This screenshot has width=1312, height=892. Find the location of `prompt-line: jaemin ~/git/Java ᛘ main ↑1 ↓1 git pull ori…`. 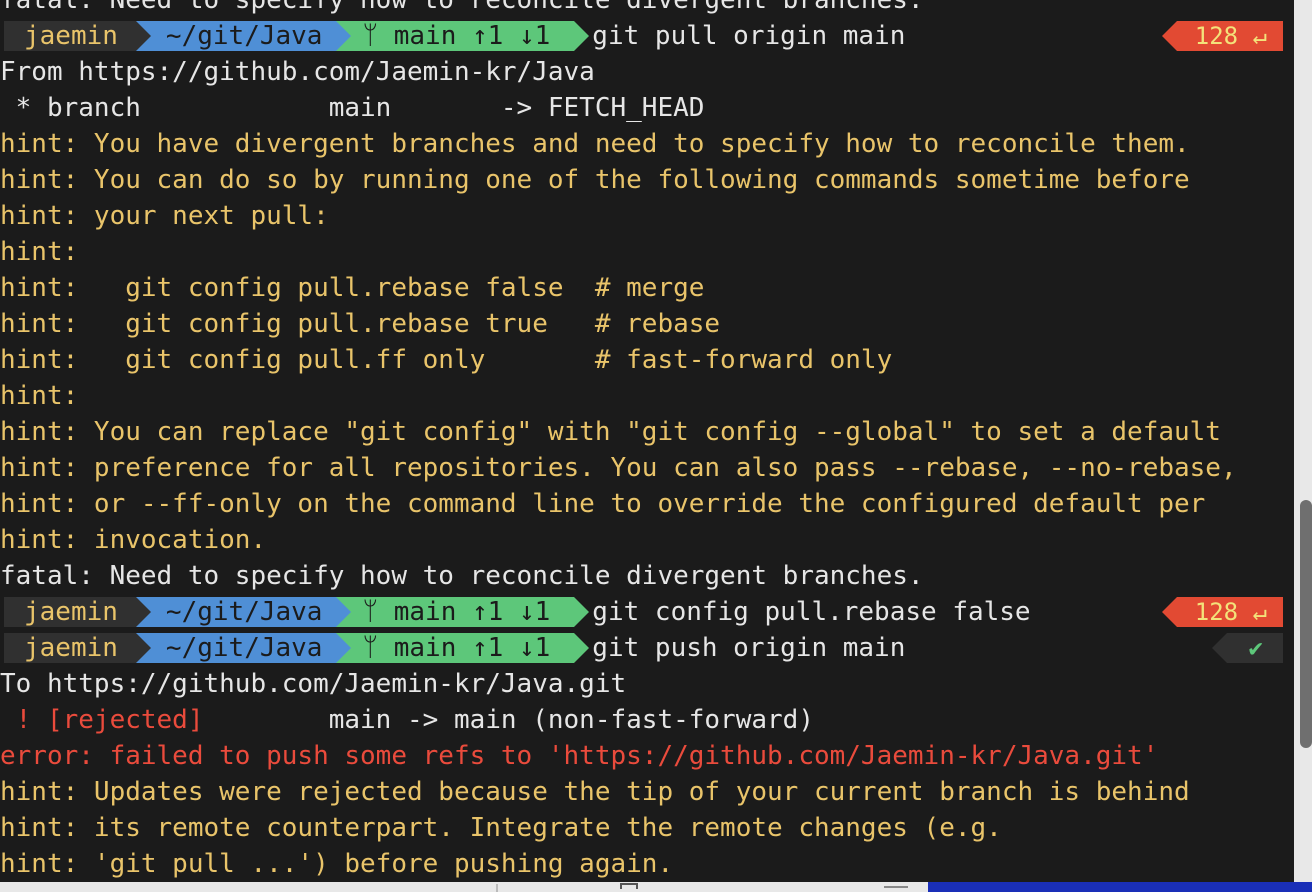

prompt-line: jaemin ~/git/Java ᛘ main ↑1 ↓1 git pull ori… is located at coordinates (647, 36).